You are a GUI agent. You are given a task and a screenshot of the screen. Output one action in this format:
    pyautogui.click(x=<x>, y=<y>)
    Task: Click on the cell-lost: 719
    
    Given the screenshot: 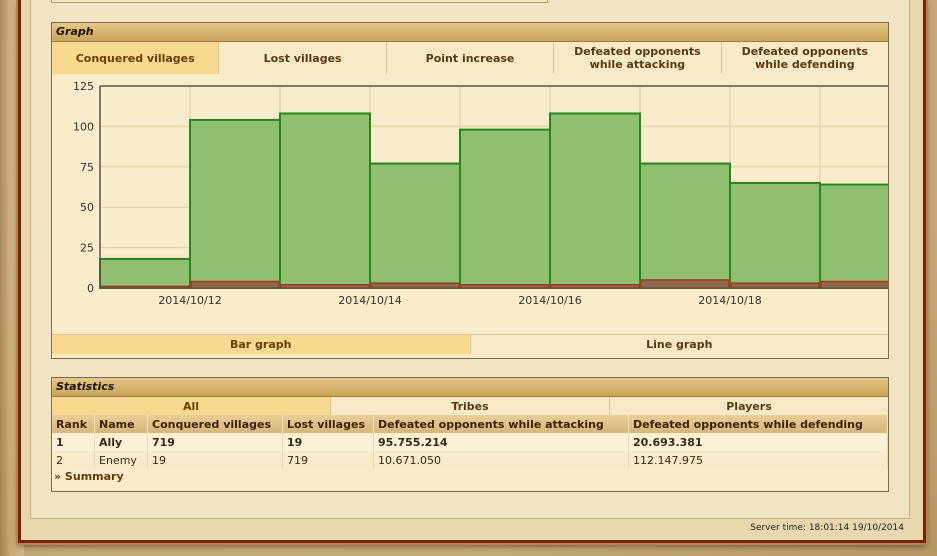 What is the action you would take?
    pyautogui.click(x=328, y=460)
    